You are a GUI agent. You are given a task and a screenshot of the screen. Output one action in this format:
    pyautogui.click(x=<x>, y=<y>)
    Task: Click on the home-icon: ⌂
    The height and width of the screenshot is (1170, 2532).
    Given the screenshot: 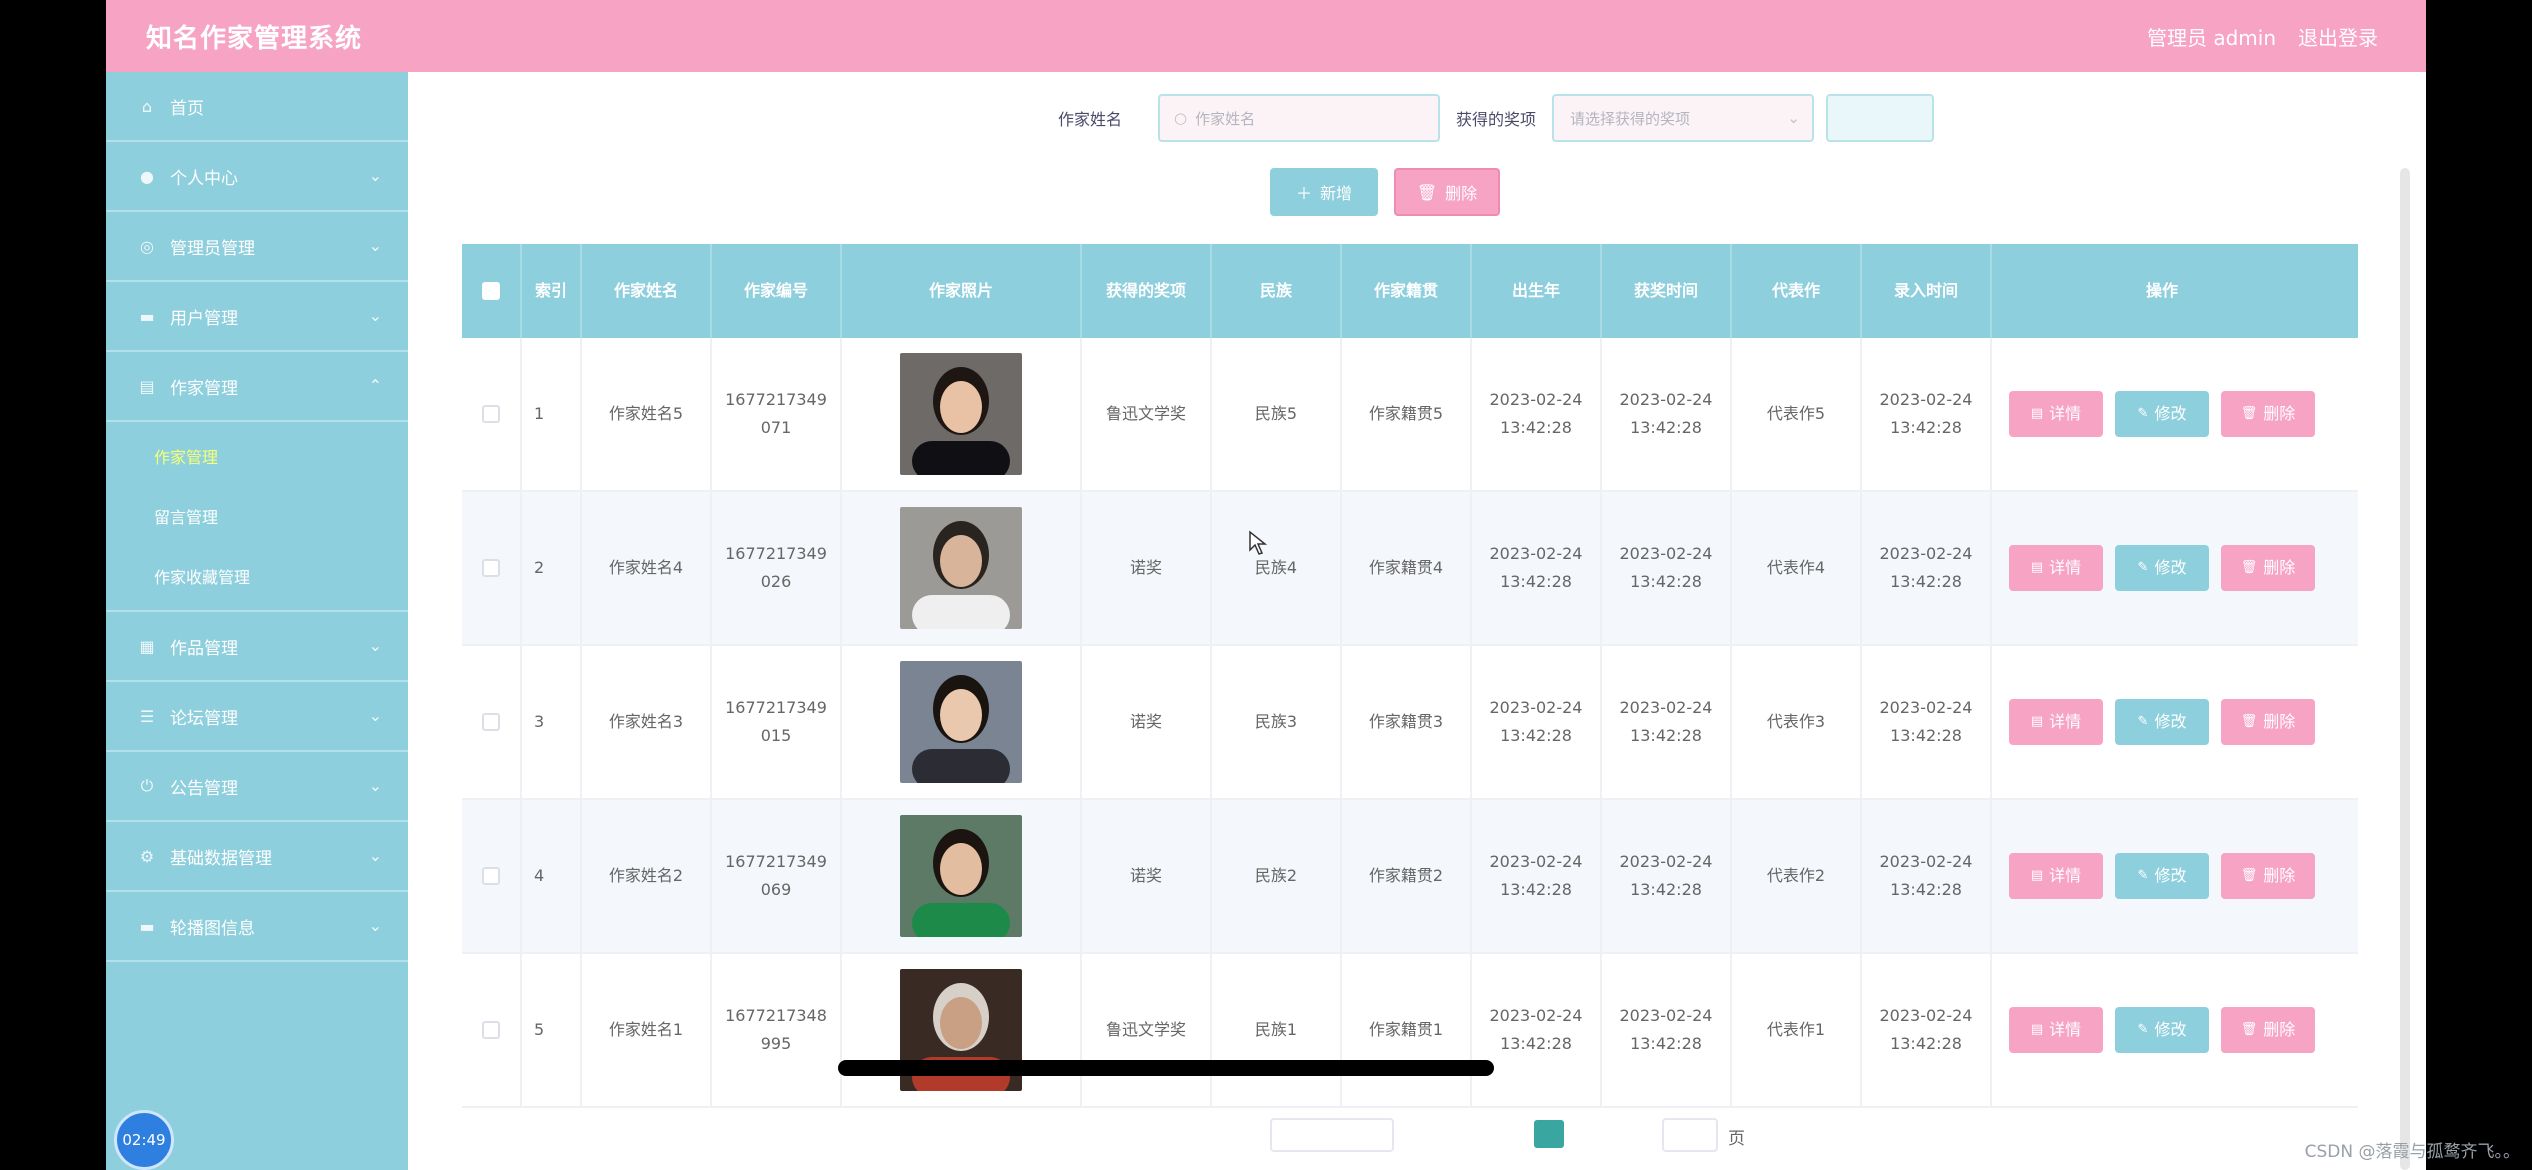 What is the action you would take?
    pyautogui.click(x=147, y=106)
    